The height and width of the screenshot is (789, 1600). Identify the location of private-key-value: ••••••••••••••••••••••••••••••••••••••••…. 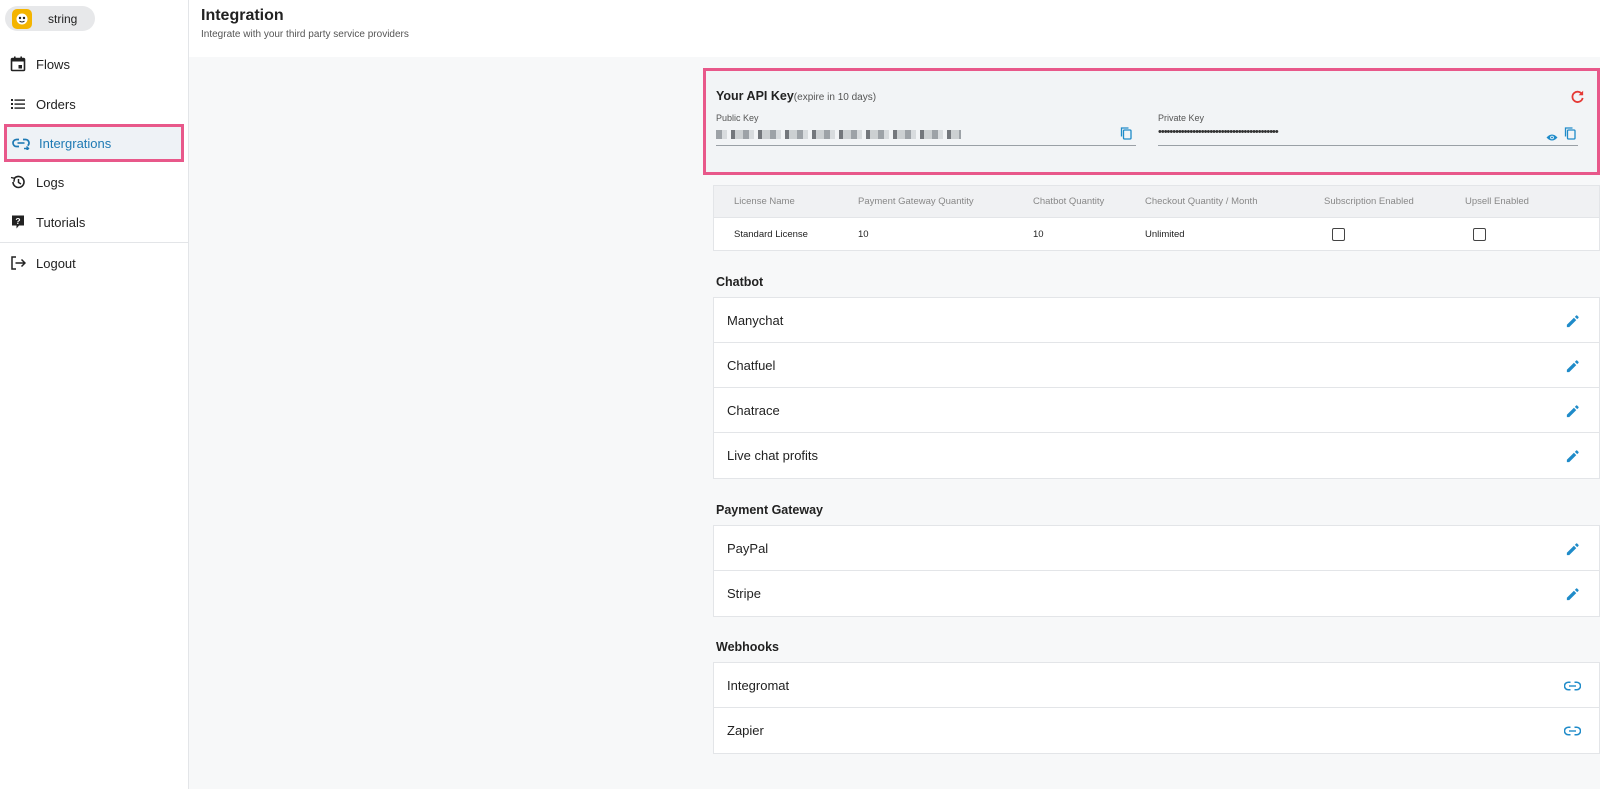
(1218, 132).